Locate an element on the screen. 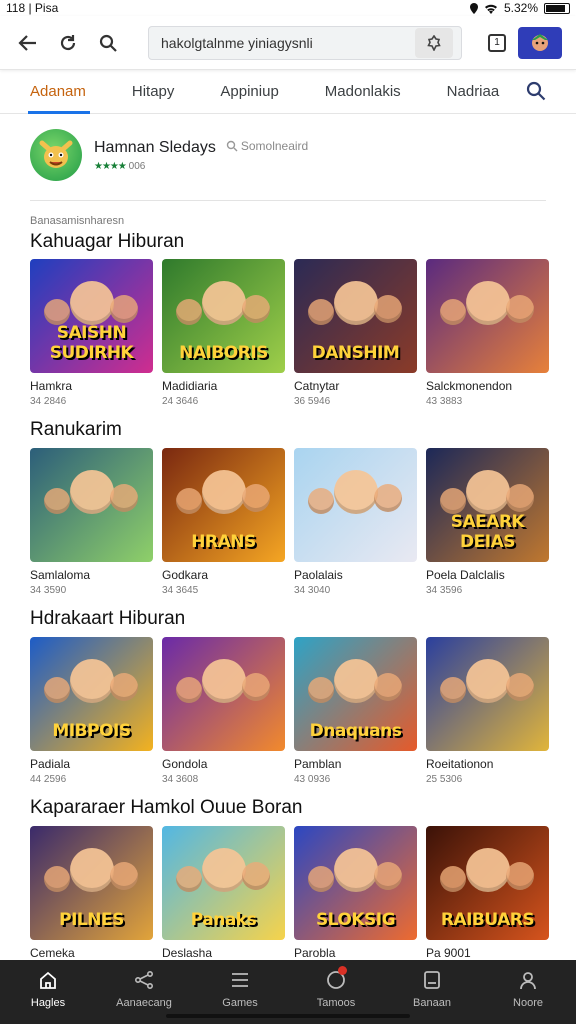 Image resolution: width=576 pixels, height=1024 pixels. app-name: Samlaloma is located at coordinates (91, 575).